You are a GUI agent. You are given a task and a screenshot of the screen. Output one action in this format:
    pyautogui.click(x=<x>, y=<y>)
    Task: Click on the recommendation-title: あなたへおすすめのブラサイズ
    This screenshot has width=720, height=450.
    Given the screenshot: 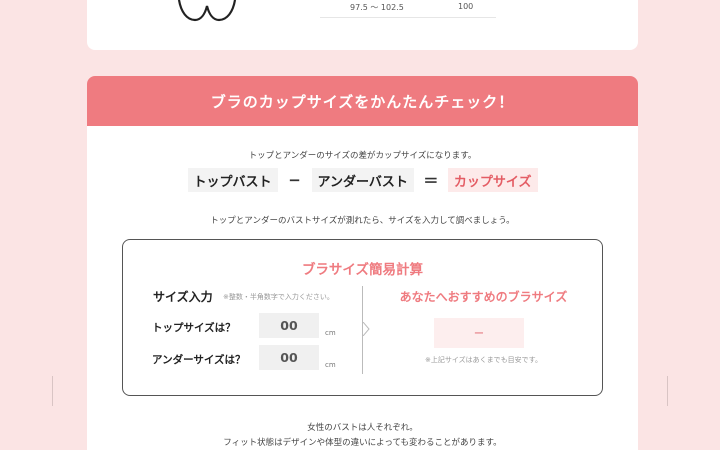 What is the action you would take?
    pyautogui.click(x=483, y=297)
    